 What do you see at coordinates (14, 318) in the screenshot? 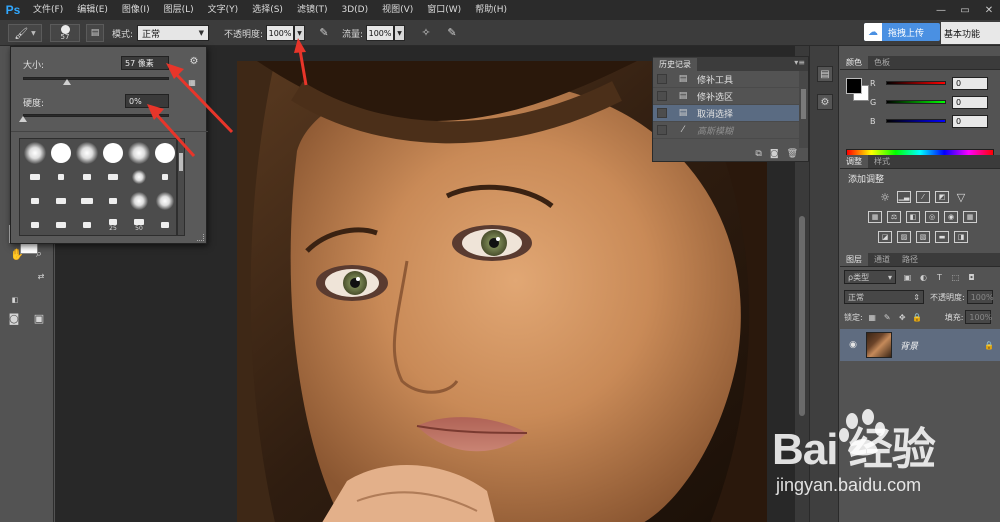
I see `quick-mask-icon: ◙` at bounding box center [14, 318].